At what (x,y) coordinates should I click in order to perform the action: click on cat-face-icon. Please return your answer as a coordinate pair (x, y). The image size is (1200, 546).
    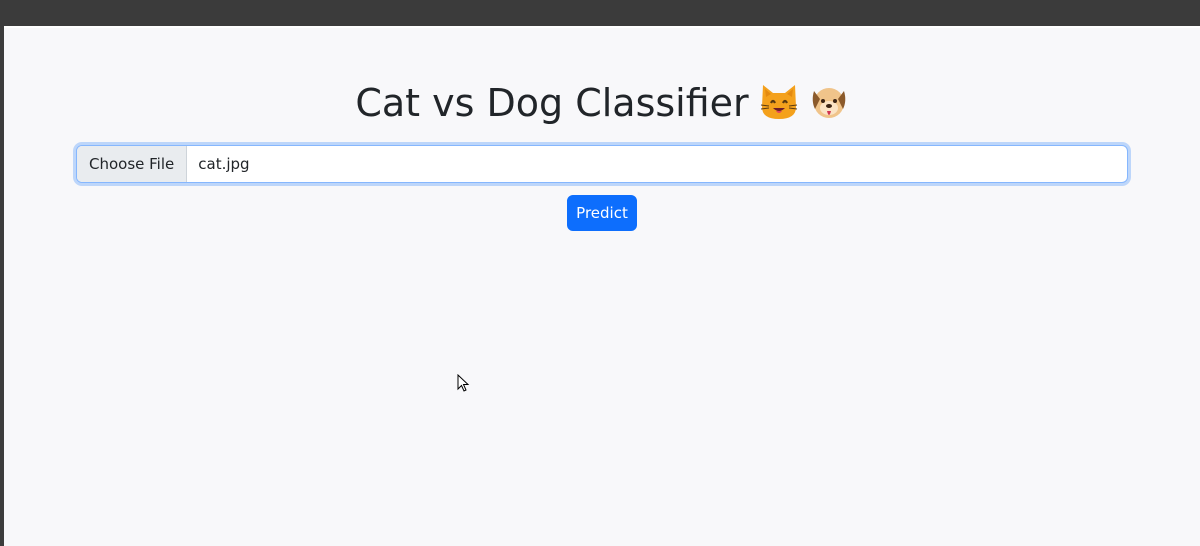
    Looking at the image, I should click on (779, 107).